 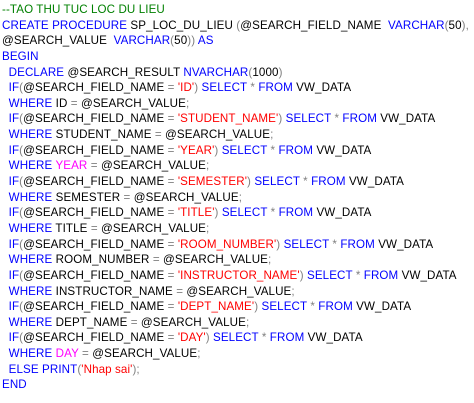 What do you see at coordinates (107, 369) in the screenshot?
I see `code-token-str: 'Nhap sai'` at bounding box center [107, 369].